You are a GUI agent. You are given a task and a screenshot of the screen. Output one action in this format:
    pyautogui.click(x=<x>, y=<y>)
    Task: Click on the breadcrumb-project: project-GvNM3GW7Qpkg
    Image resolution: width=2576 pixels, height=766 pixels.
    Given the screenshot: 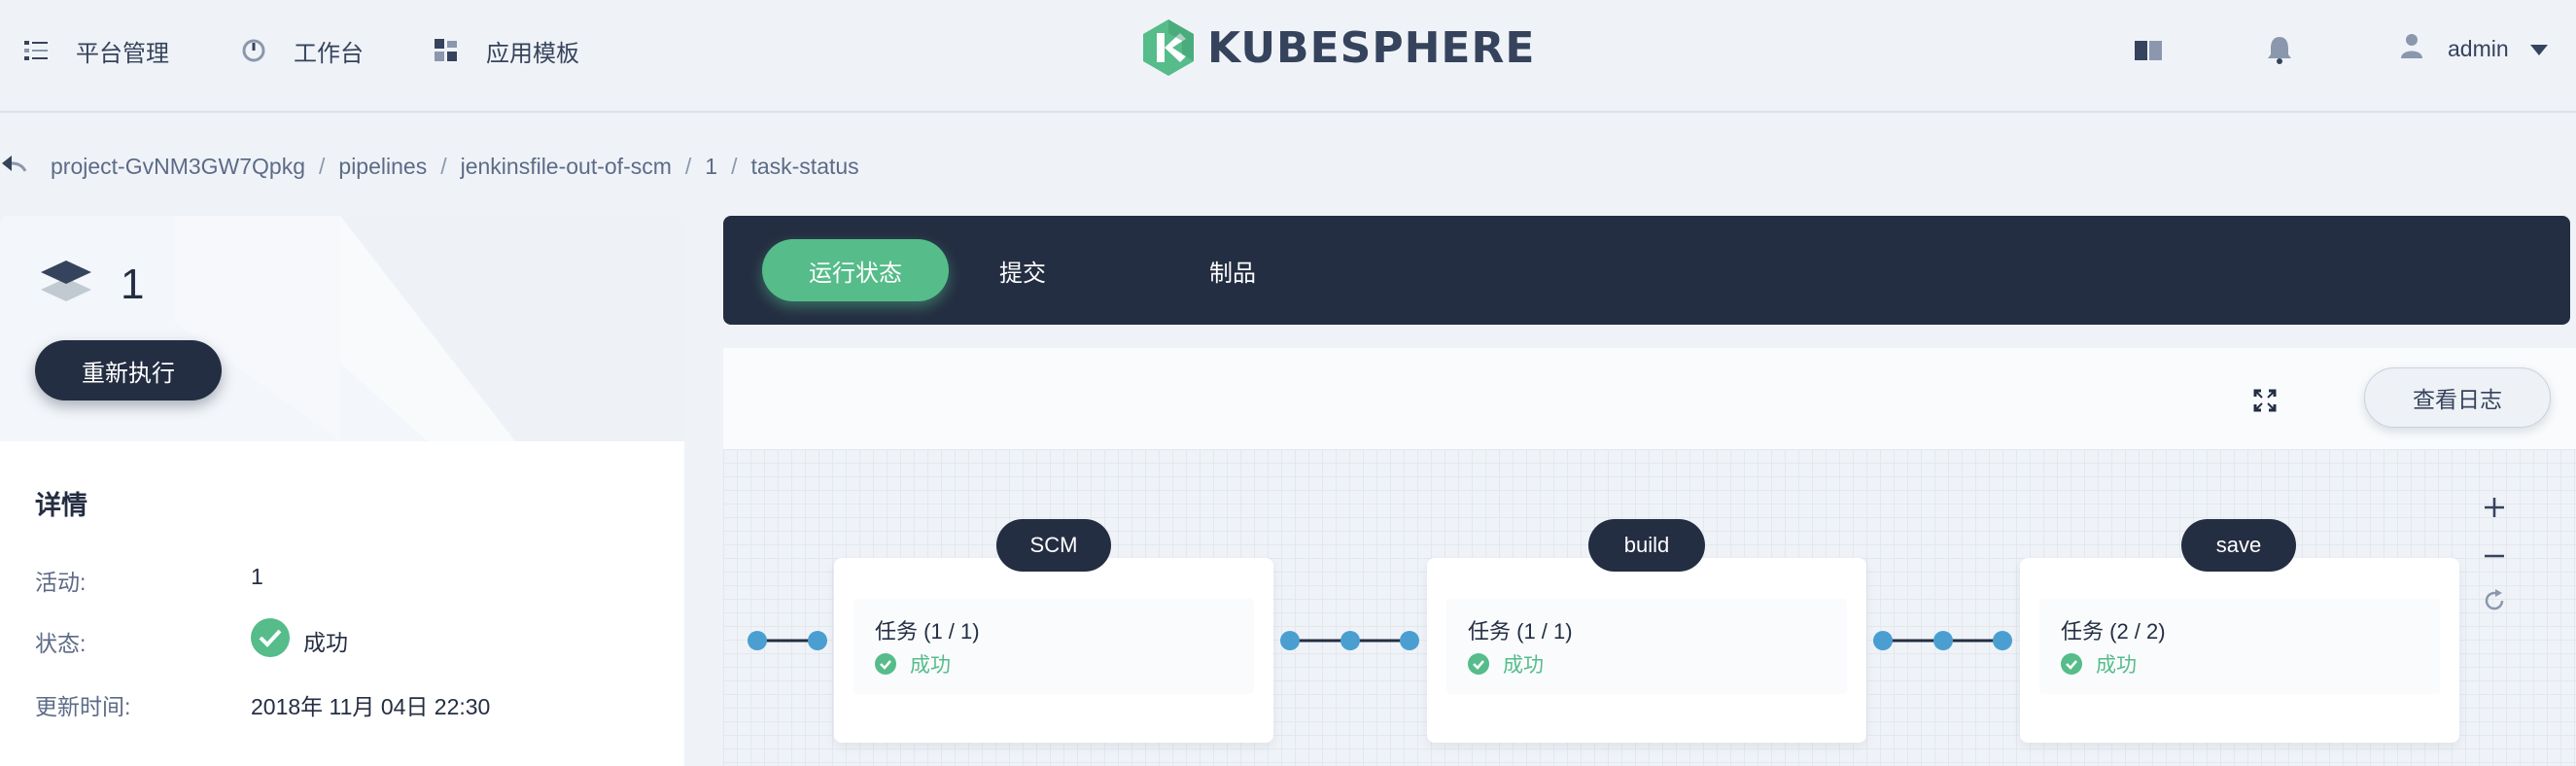 What is the action you would take?
    pyautogui.click(x=178, y=167)
    